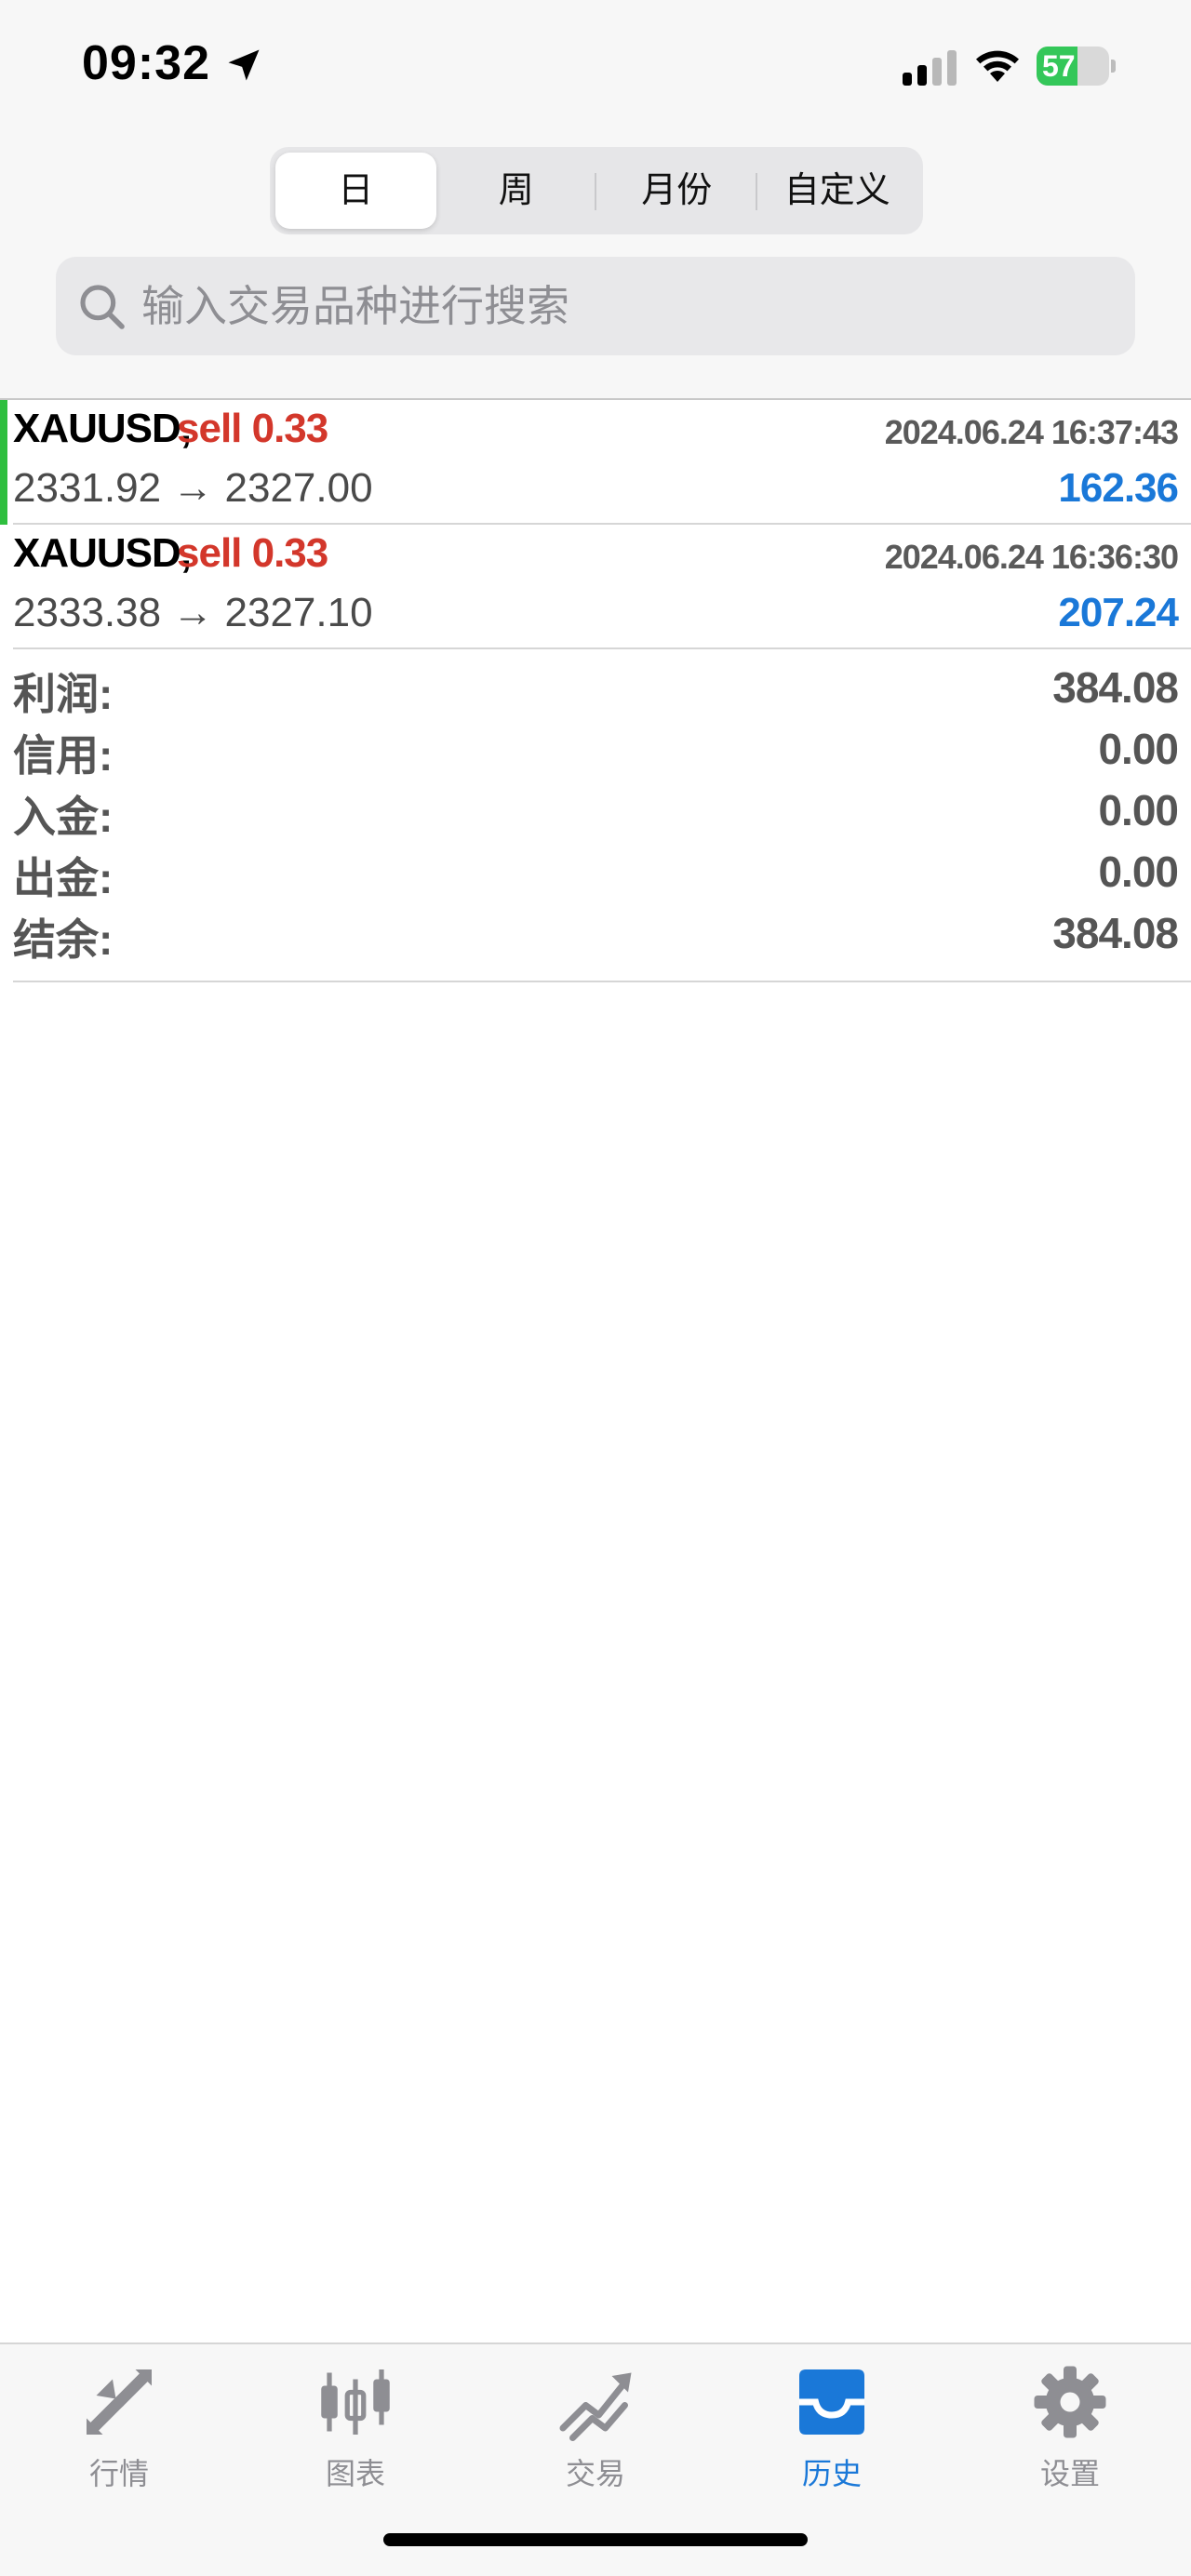  I want to click on deal-profit: 162.36, so click(1118, 488).